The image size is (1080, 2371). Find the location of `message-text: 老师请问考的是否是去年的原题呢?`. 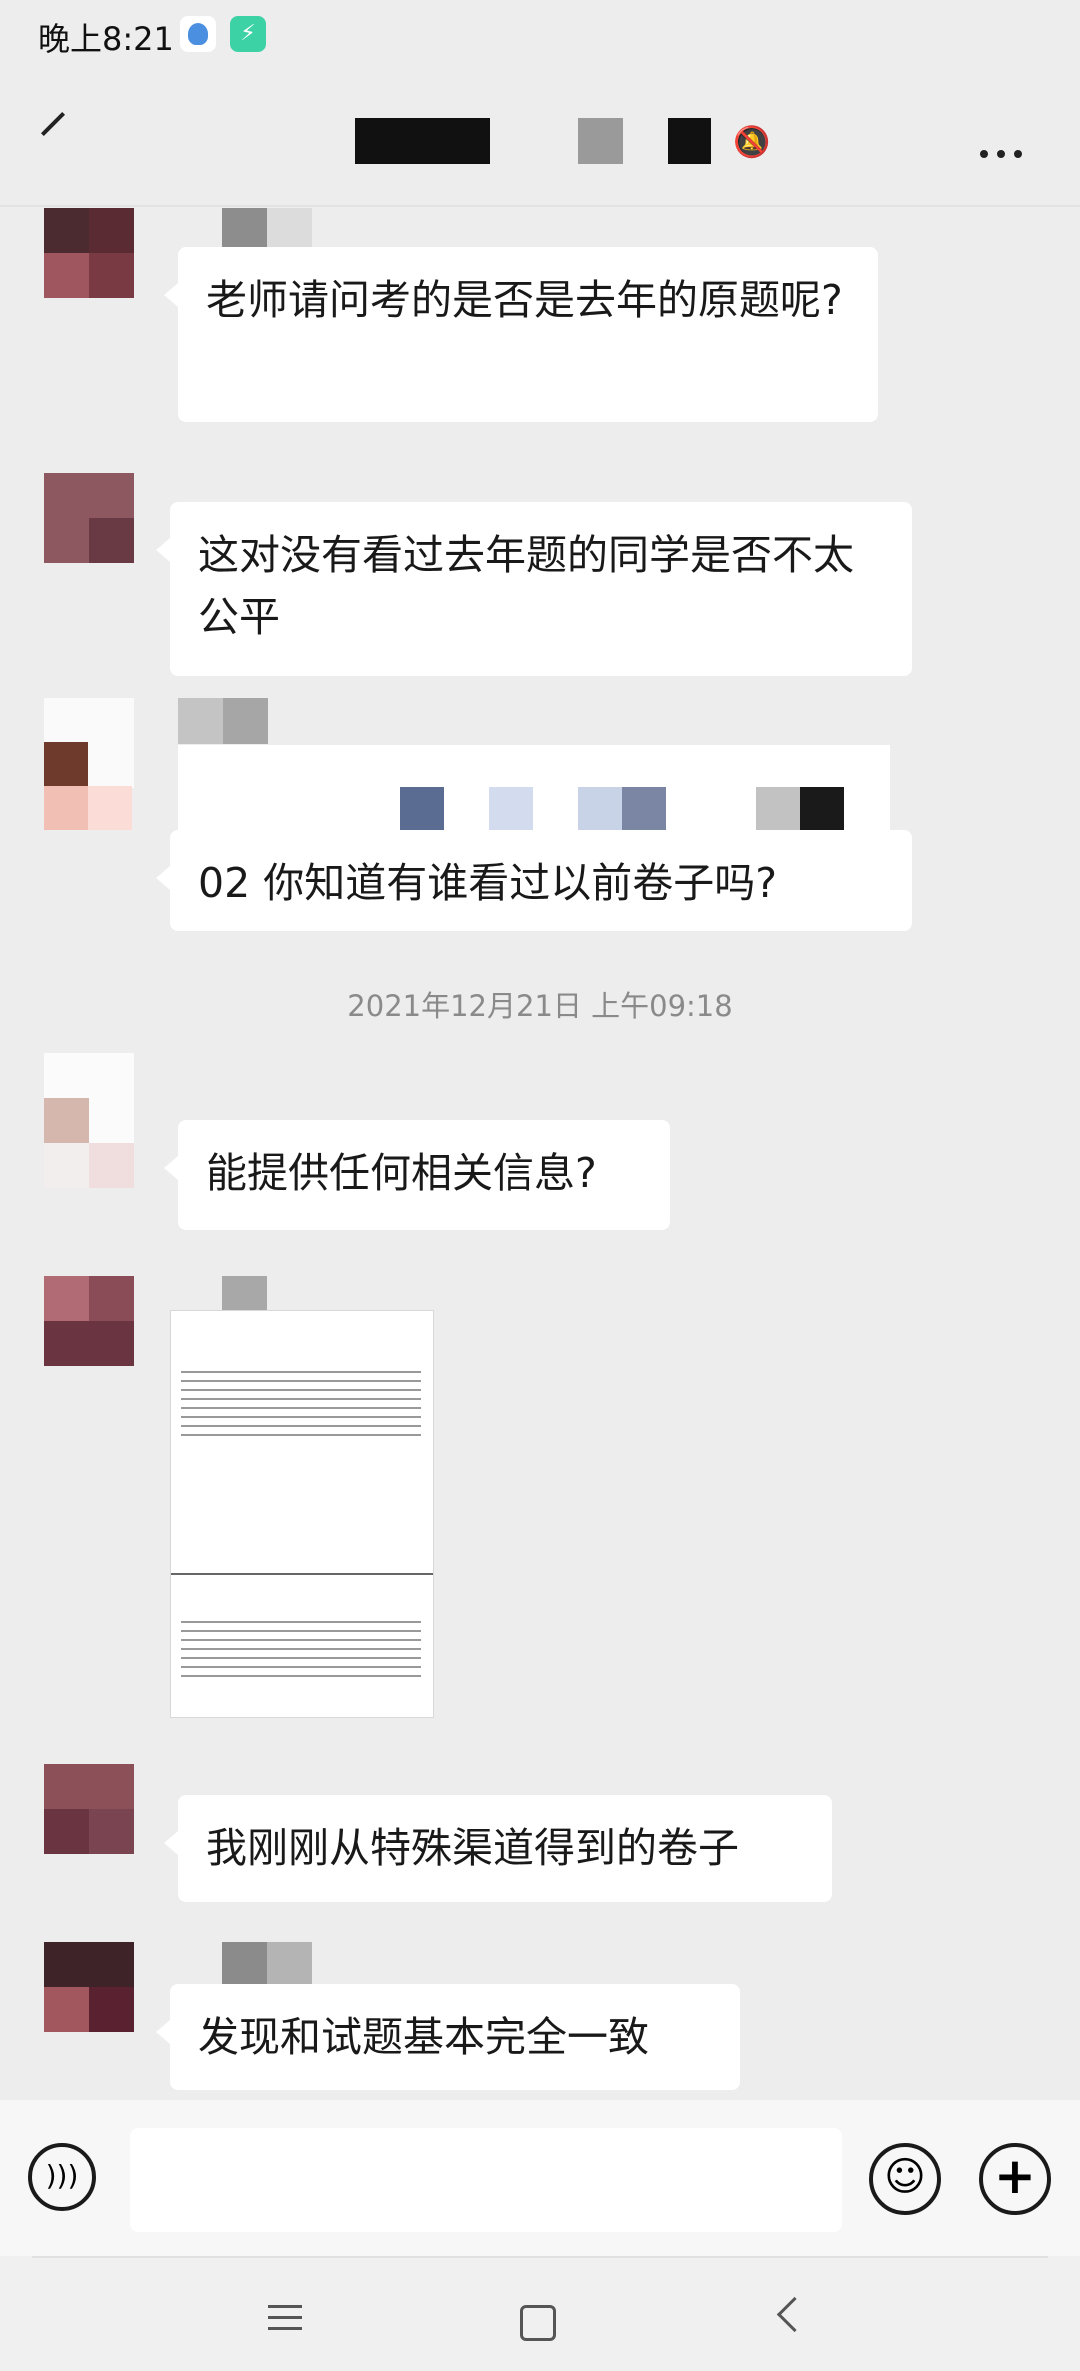

message-text: 老师请问考的是否是去年的原题呢? is located at coordinates (524, 300).